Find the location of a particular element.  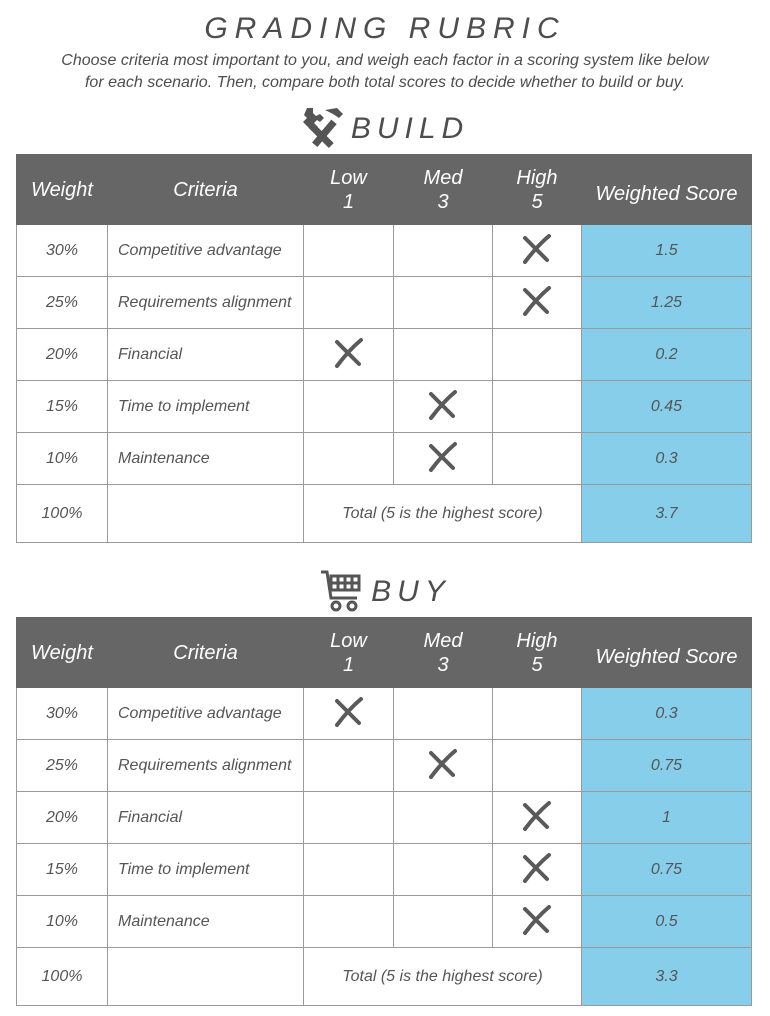

weighted-score-cell: 0.45 is located at coordinates (666, 406).